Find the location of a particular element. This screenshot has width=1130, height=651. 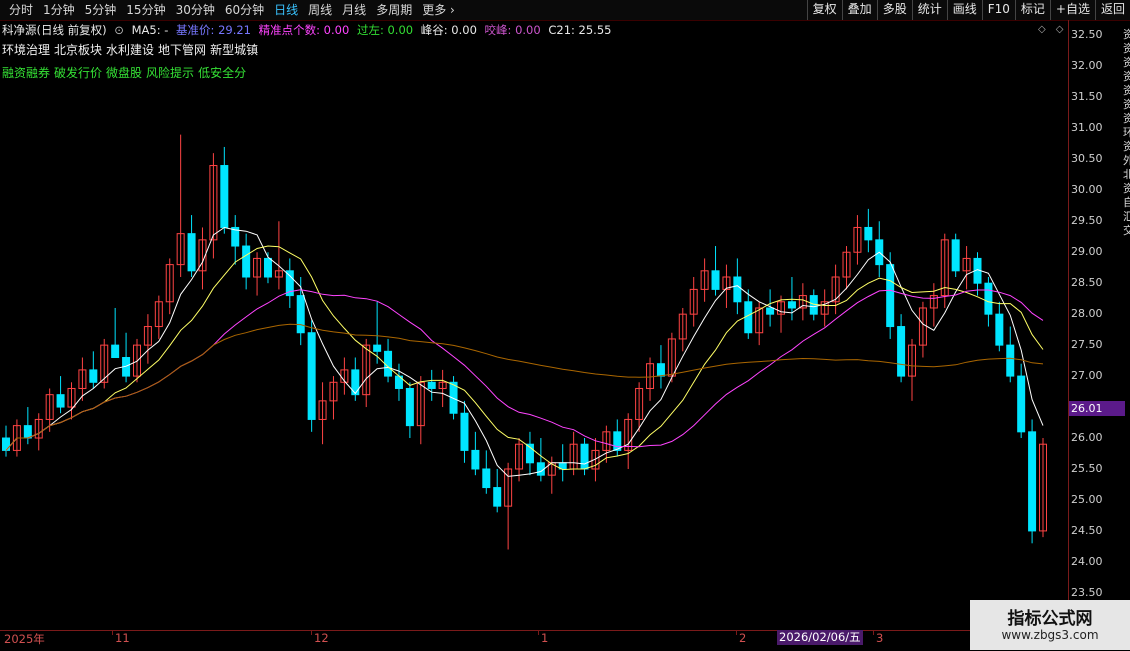

price-axis-label: 28.50 is located at coordinates (1087, 283).